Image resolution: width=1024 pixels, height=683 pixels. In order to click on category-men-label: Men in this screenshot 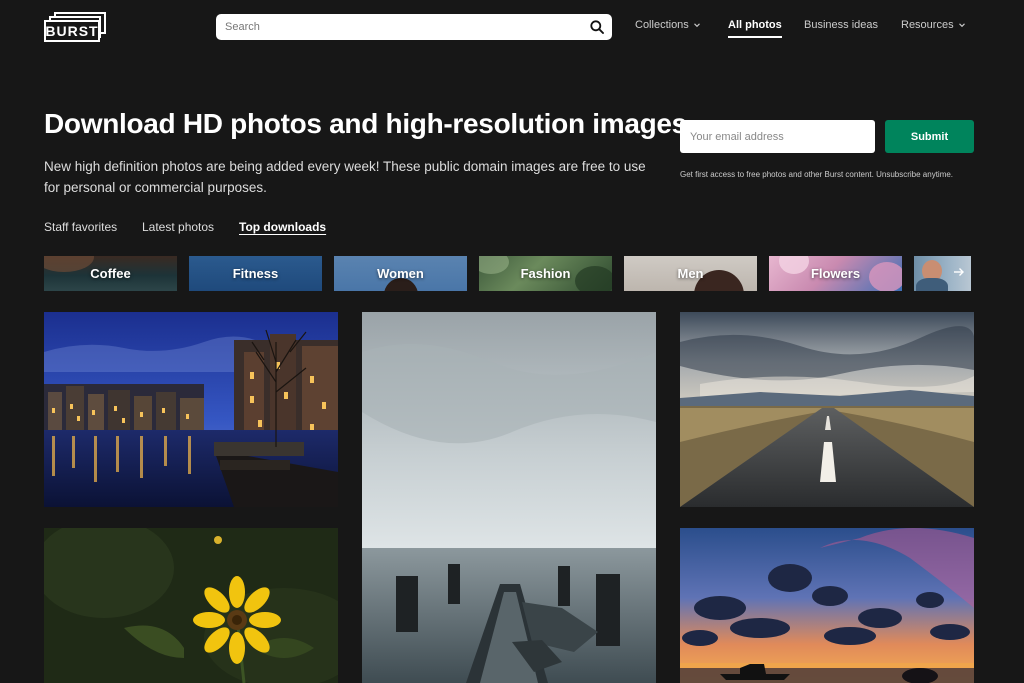, I will do `click(690, 273)`.